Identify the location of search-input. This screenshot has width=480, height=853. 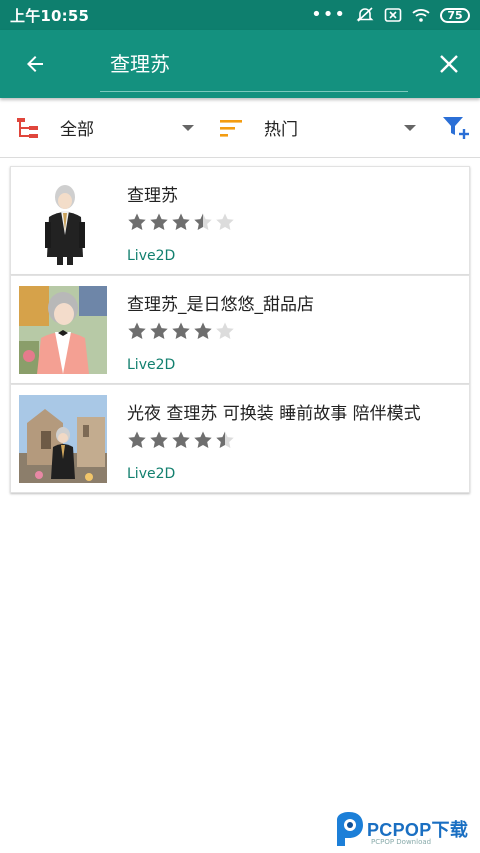
(230, 62).